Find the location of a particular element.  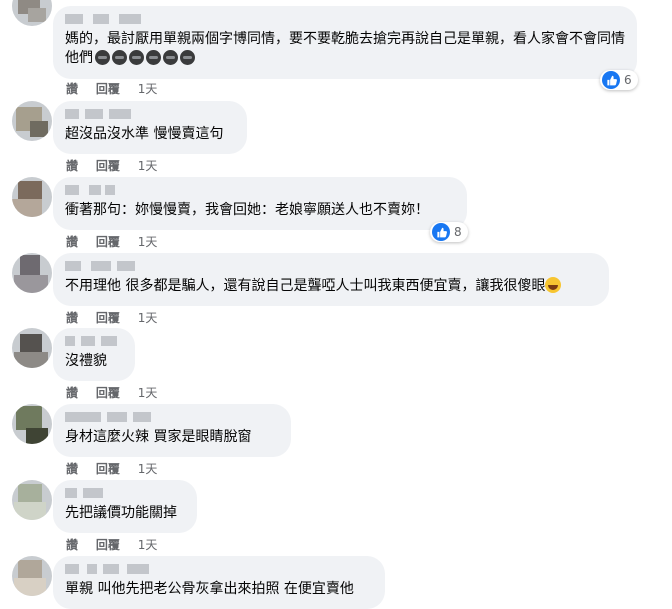

comment-bubble: 衝著那句：妳慢慢賣，我會回她：老娘寧願送人也不賣妳！ is located at coordinates (260, 203).